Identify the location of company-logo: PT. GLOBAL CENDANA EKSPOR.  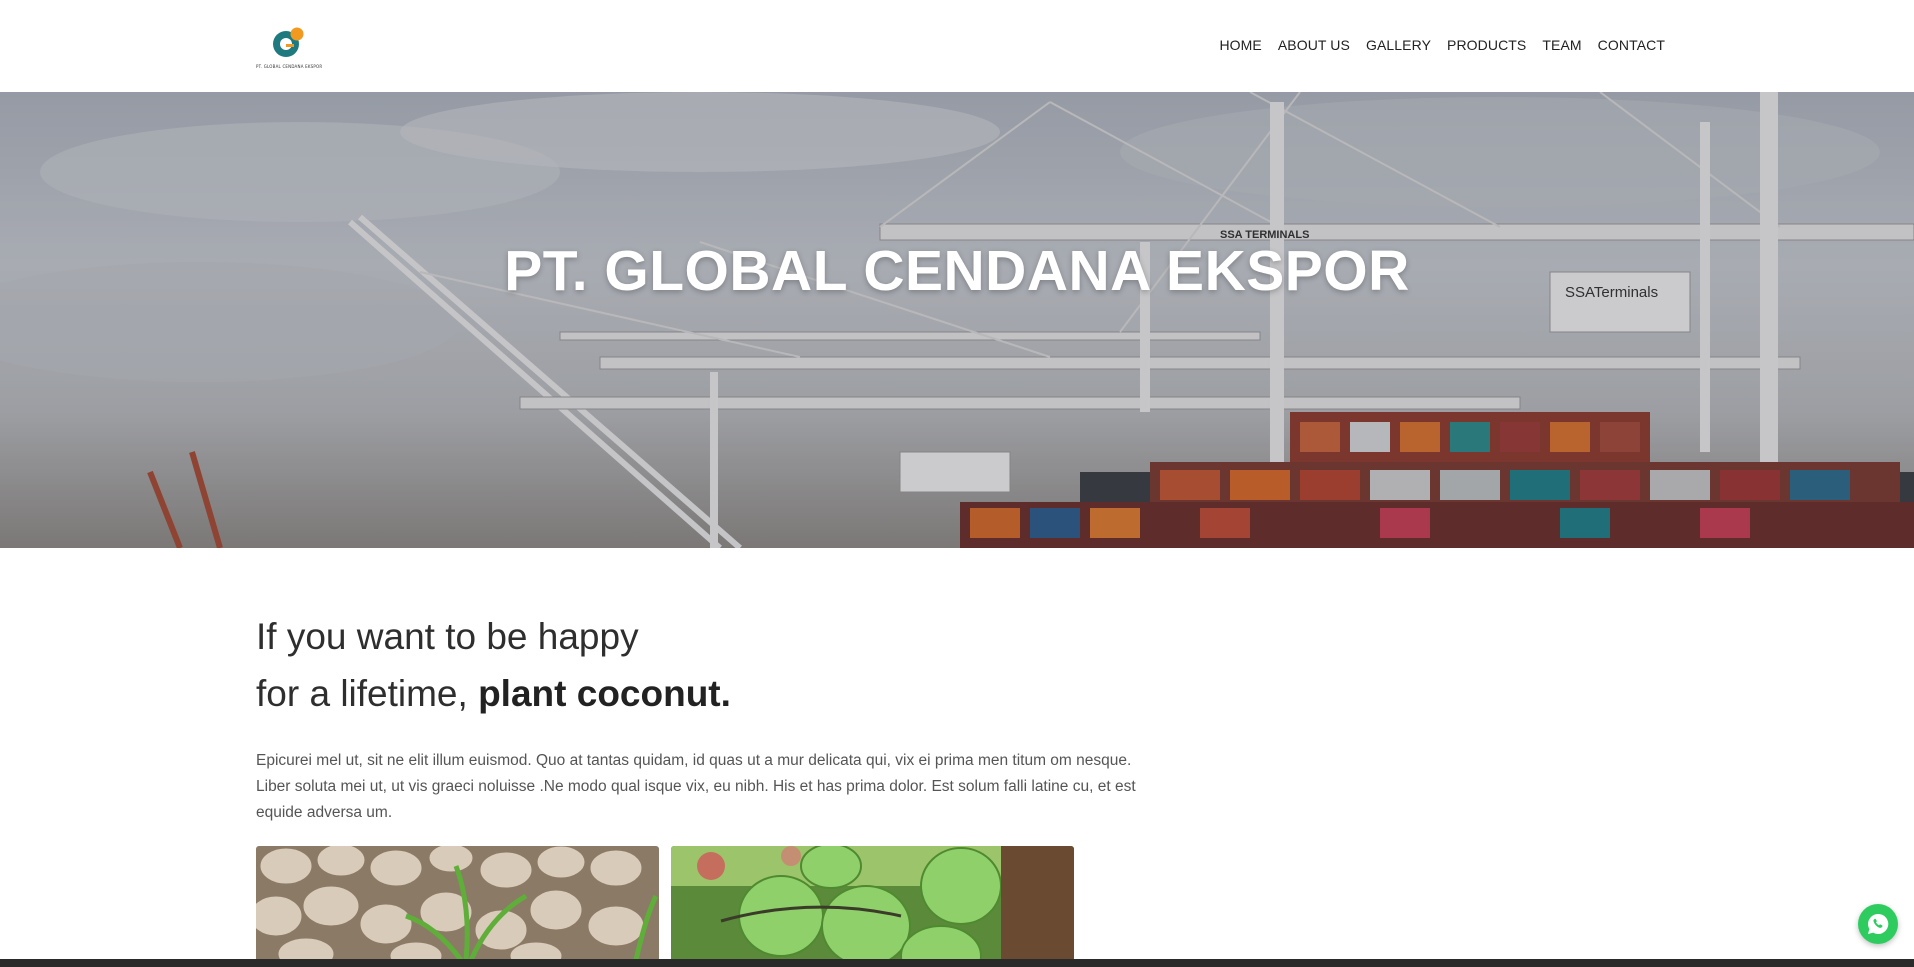
(289, 47).